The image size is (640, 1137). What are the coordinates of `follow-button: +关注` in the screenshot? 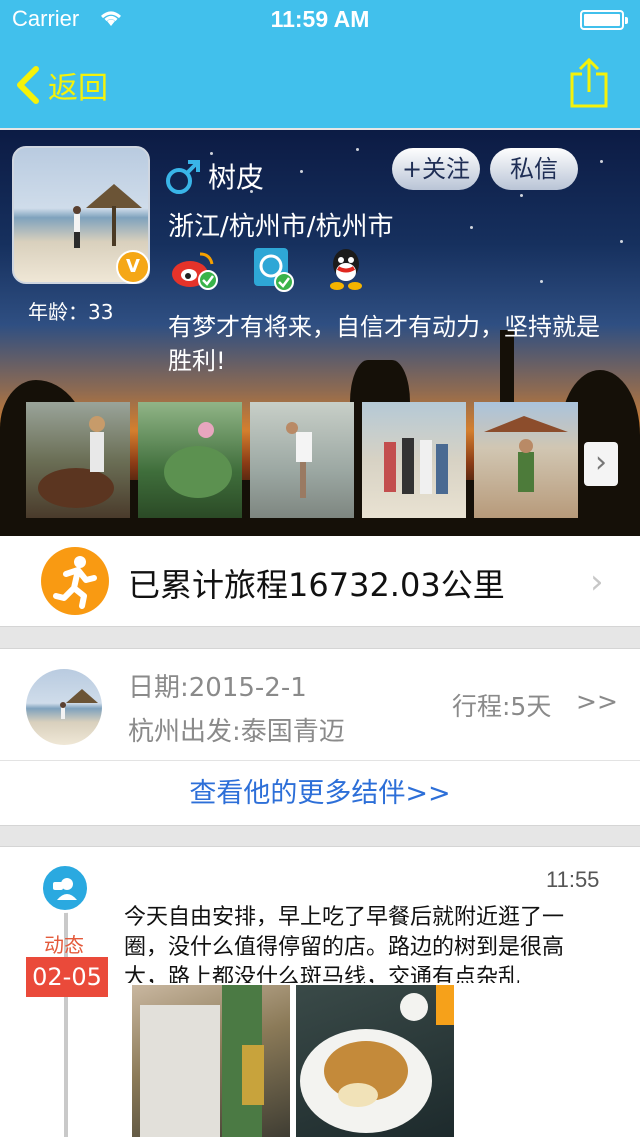 It's located at (436, 169).